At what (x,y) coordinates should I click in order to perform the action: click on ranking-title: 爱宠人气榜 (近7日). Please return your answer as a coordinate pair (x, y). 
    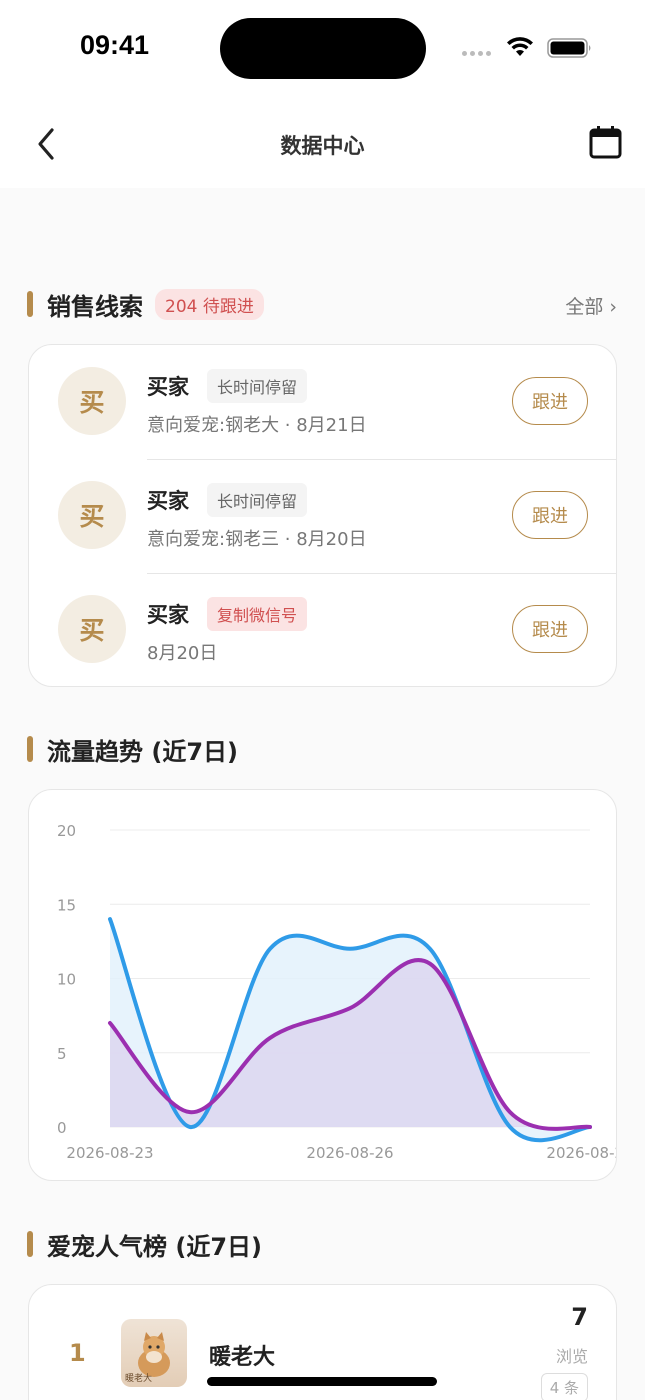
    Looking at the image, I should click on (154, 1246).